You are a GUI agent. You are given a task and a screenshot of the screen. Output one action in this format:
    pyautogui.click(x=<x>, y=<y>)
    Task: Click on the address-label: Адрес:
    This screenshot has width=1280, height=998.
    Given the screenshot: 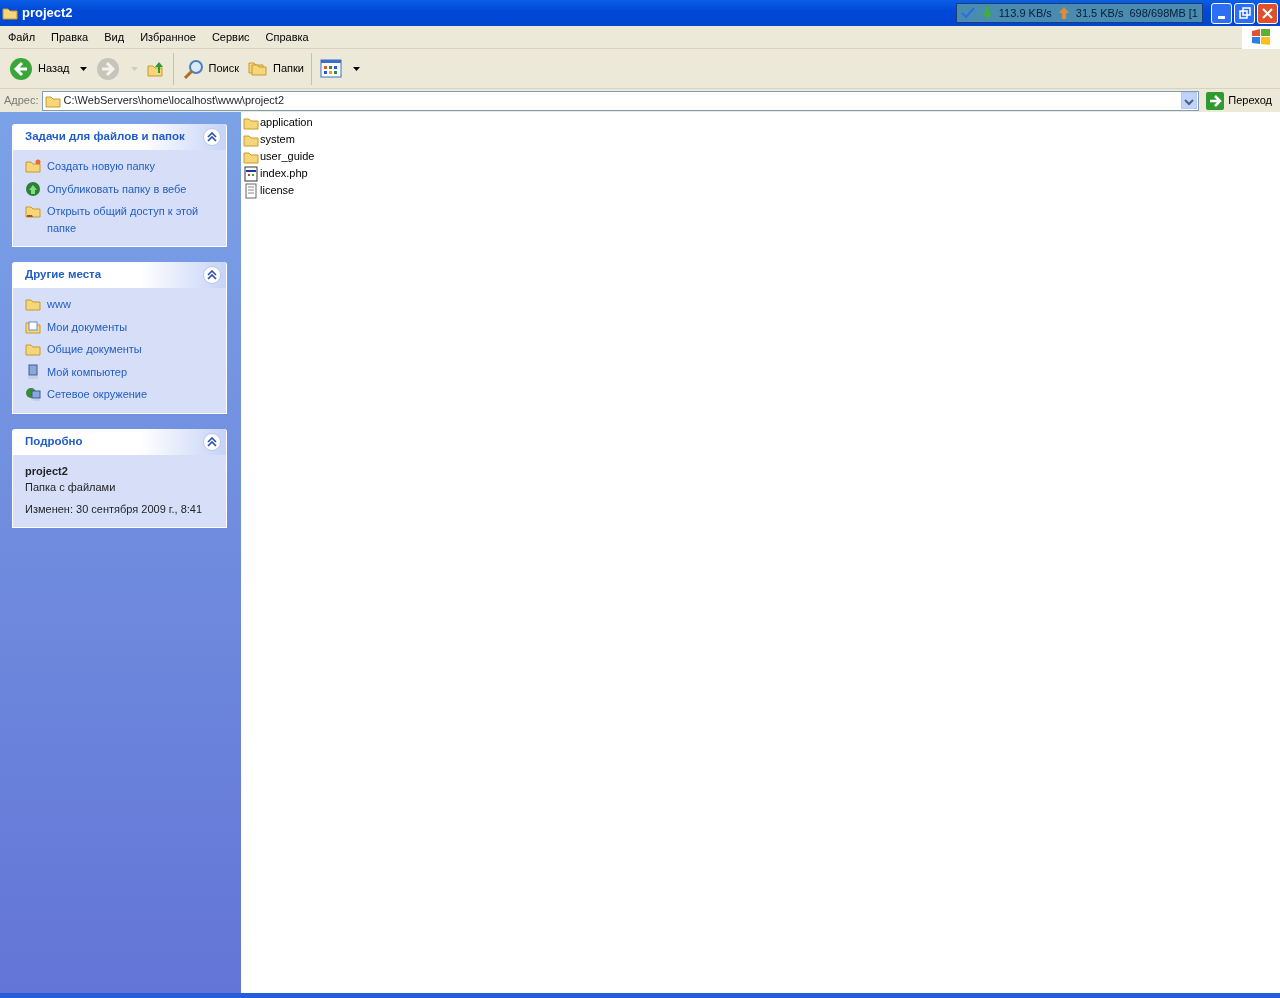 What is the action you would take?
    pyautogui.click(x=21, y=101)
    